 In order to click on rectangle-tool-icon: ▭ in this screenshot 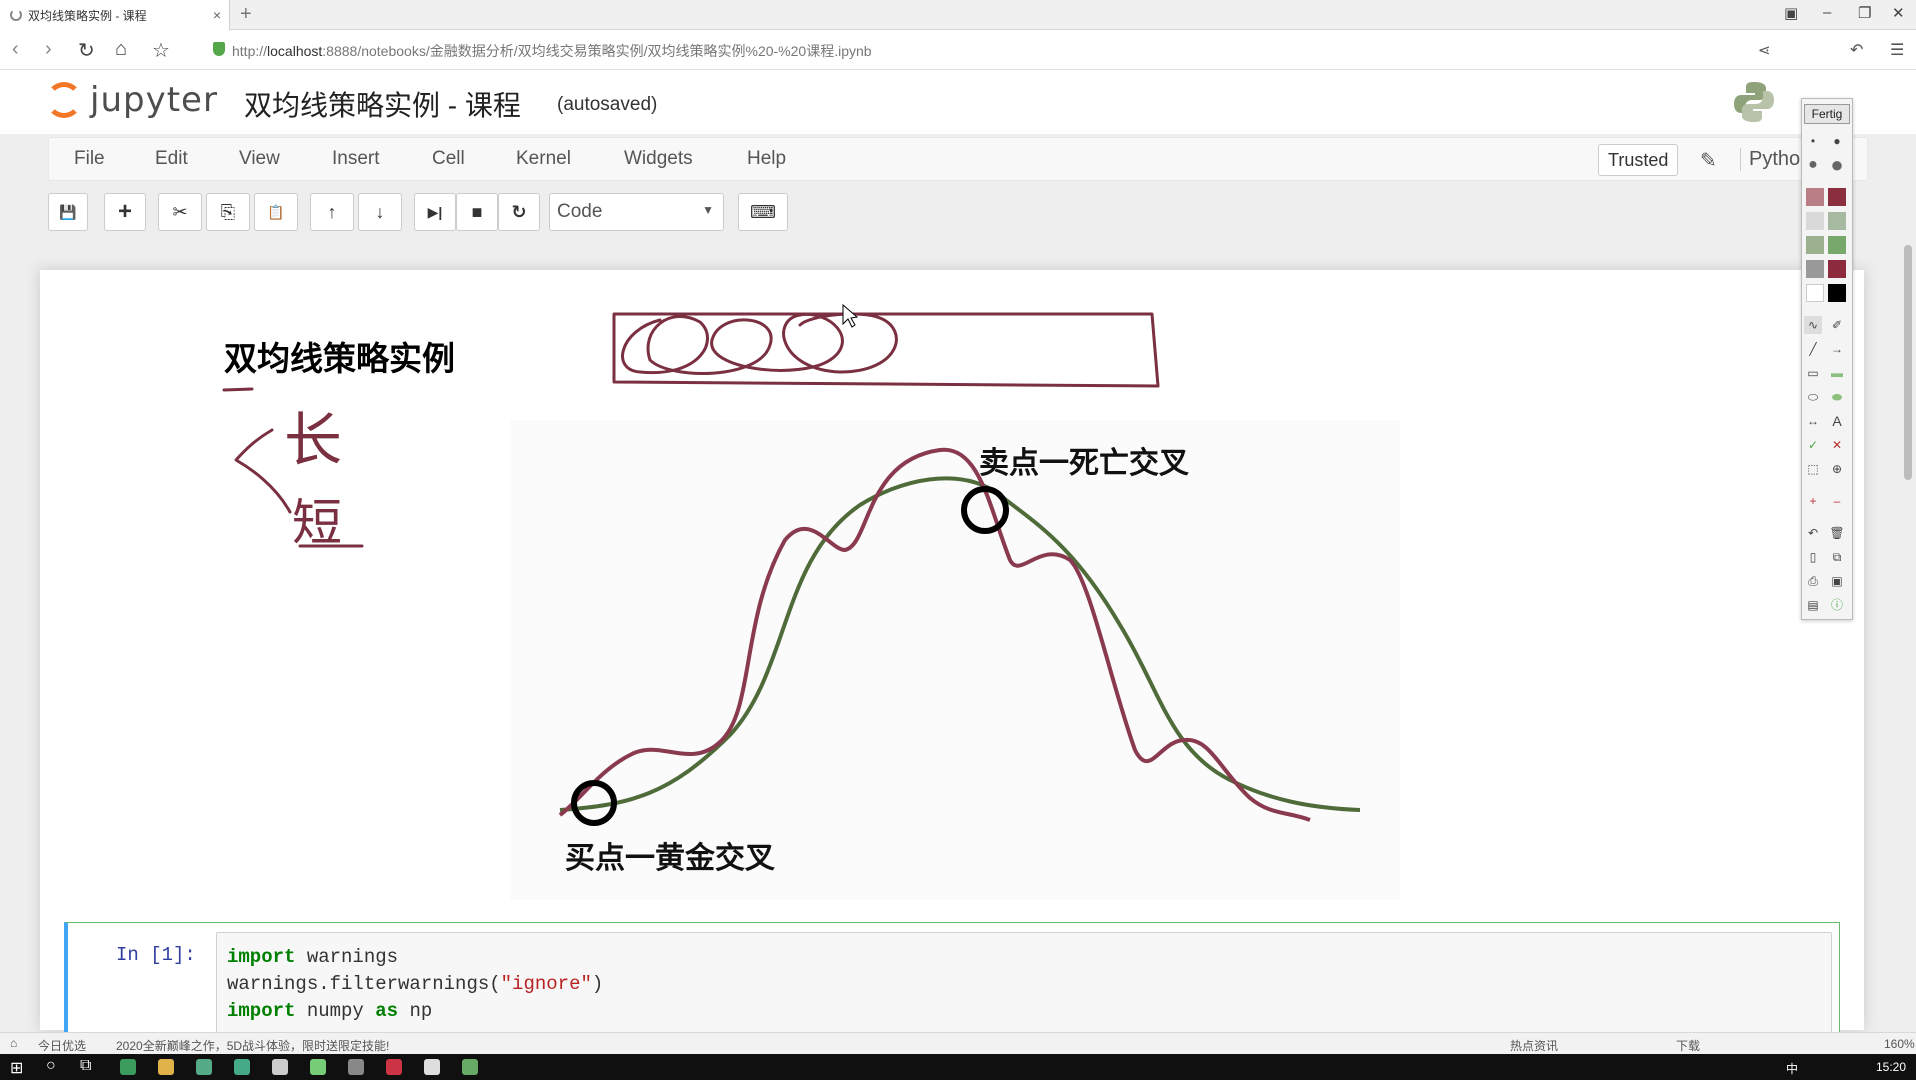, I will do `click(1813, 373)`.